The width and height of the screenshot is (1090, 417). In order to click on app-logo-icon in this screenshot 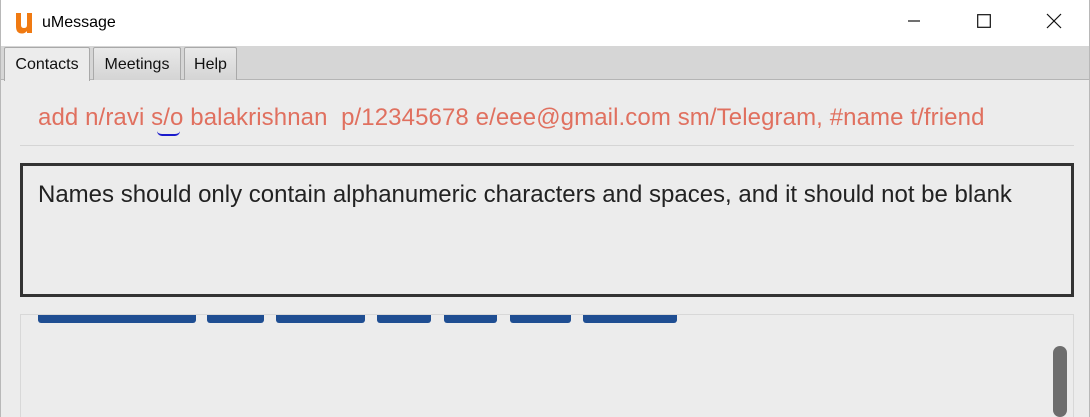, I will do `click(25, 23)`.